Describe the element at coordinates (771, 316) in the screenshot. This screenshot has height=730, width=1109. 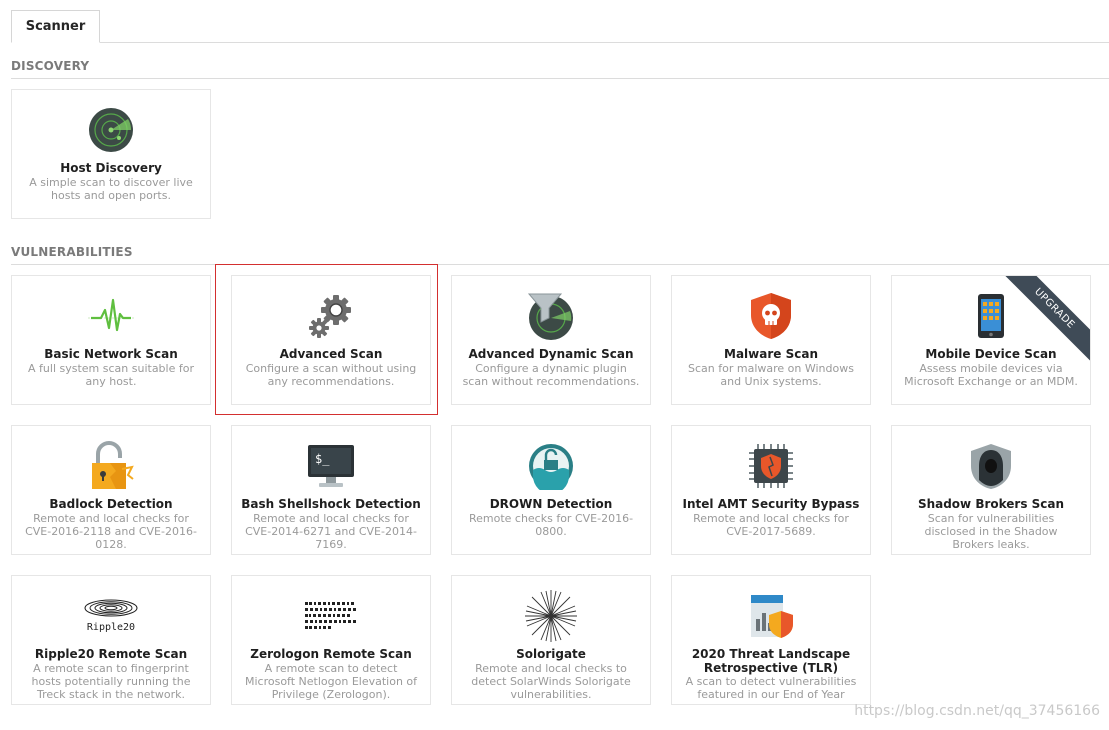
I see `skull-shield-icon` at that location.